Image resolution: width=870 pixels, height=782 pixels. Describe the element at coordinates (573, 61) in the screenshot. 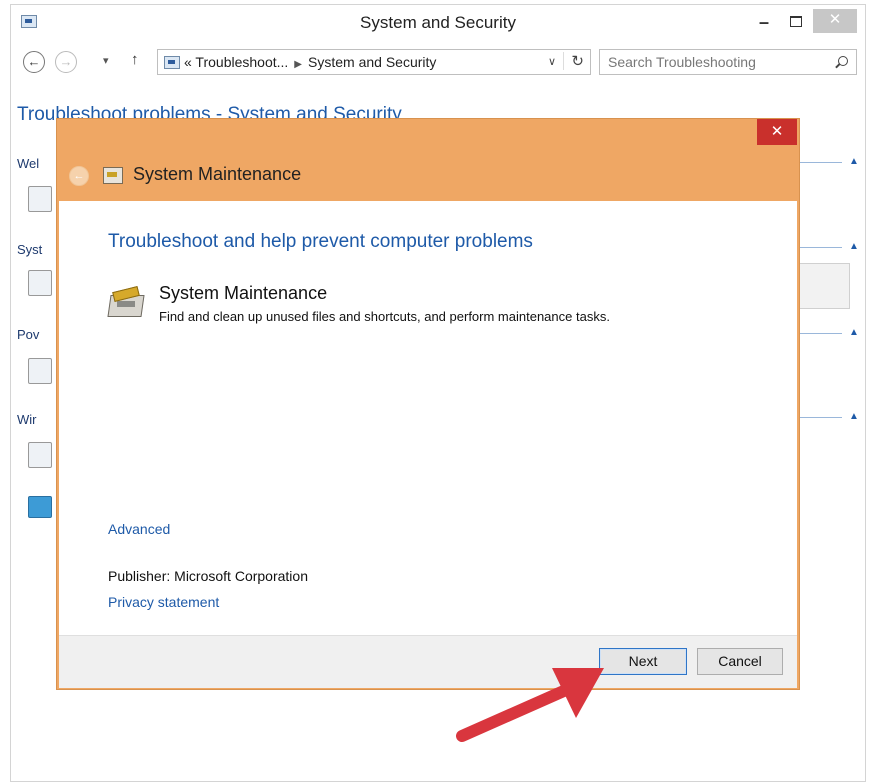

I see `refresh-button: ↻` at that location.